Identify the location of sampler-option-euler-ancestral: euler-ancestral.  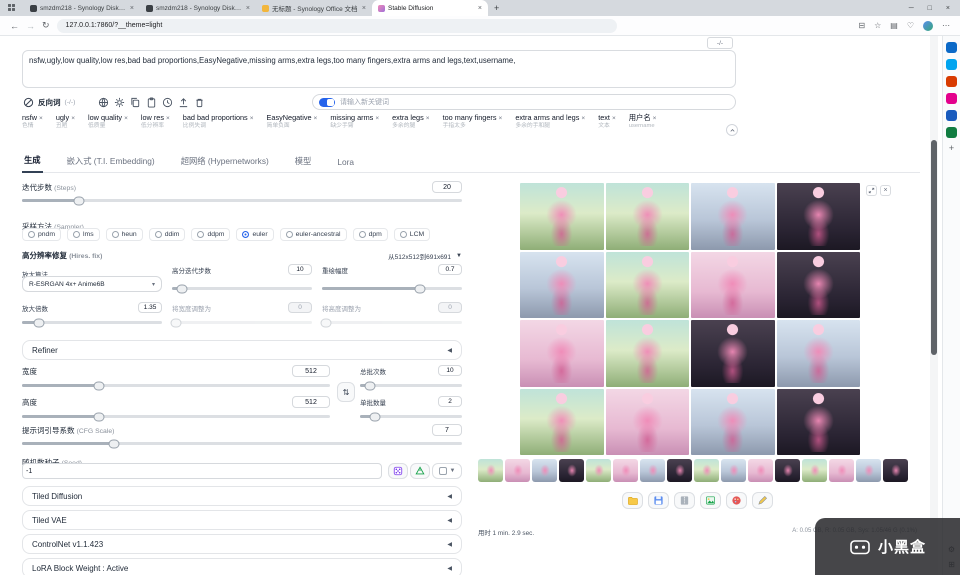
(313, 234).